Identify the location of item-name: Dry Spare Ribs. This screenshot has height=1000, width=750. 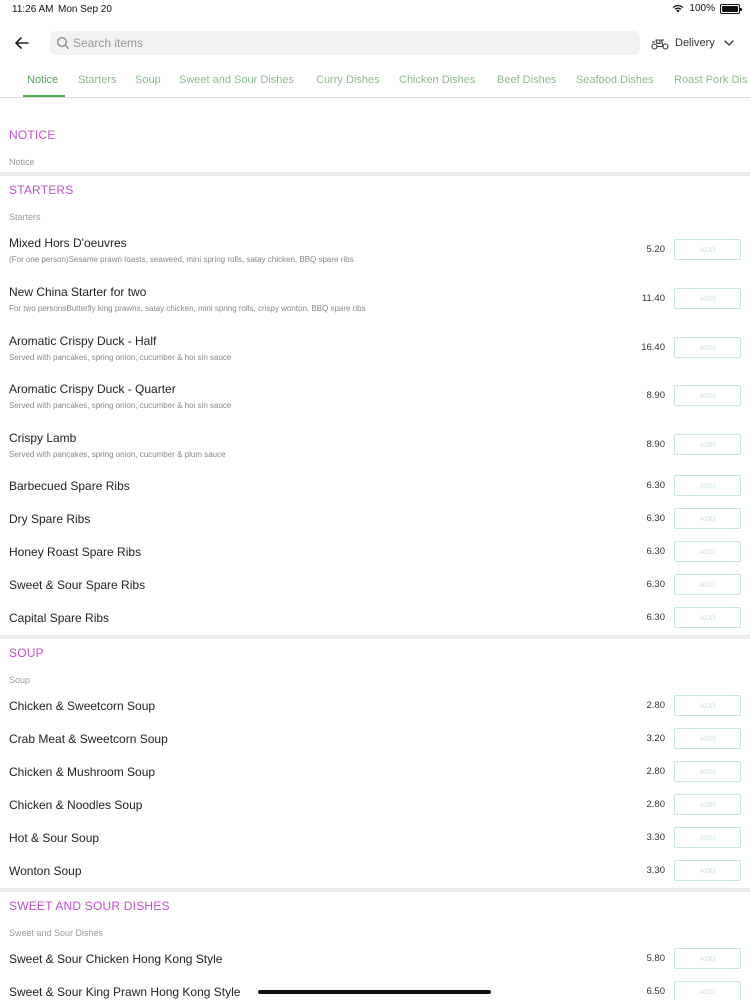
(50, 519).